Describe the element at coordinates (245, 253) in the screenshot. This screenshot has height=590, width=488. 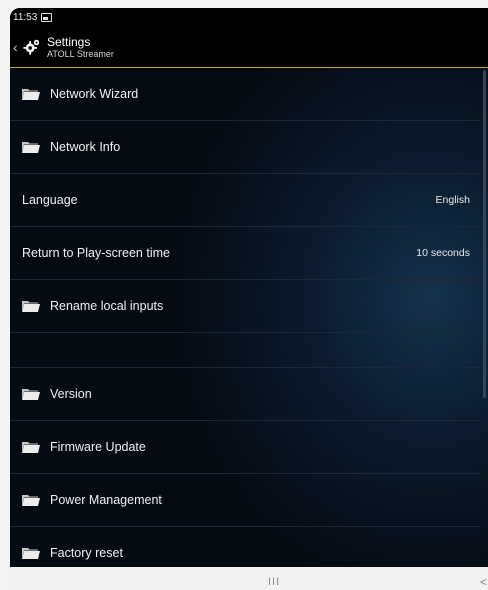
I see `setting-return-time: Return to Play-screen time 10 seconds` at that location.